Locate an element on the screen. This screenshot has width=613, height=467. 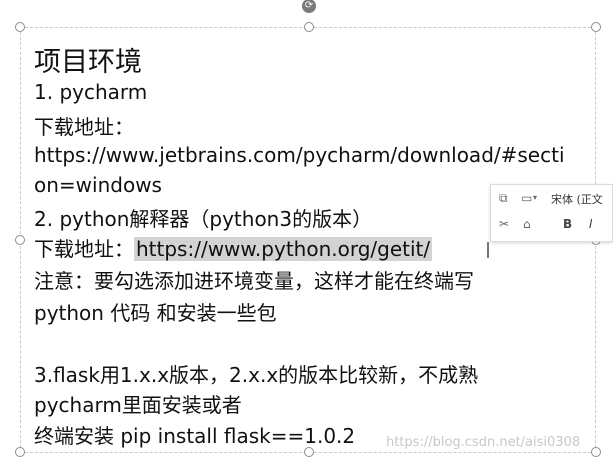
italic-button: I is located at coordinates (591, 224).